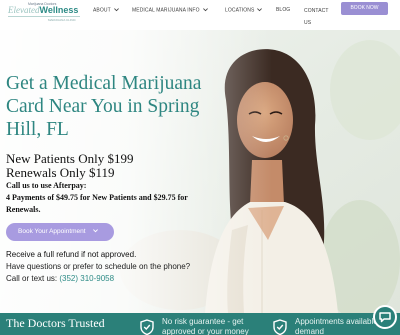 The image size is (400, 335). What do you see at coordinates (102, 10) in the screenshot?
I see `nav-about-label: ABOUT` at bounding box center [102, 10].